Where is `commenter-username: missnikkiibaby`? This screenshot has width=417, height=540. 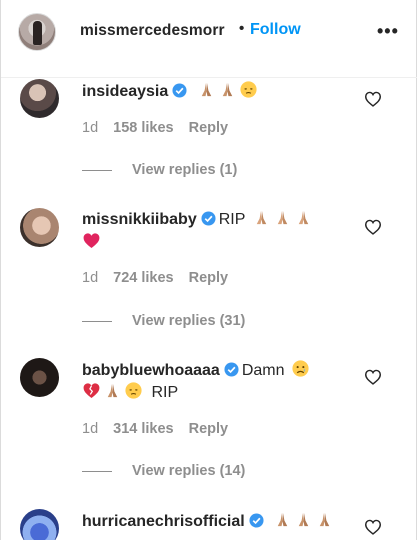 commenter-username: missnikkiibaby is located at coordinates (139, 219).